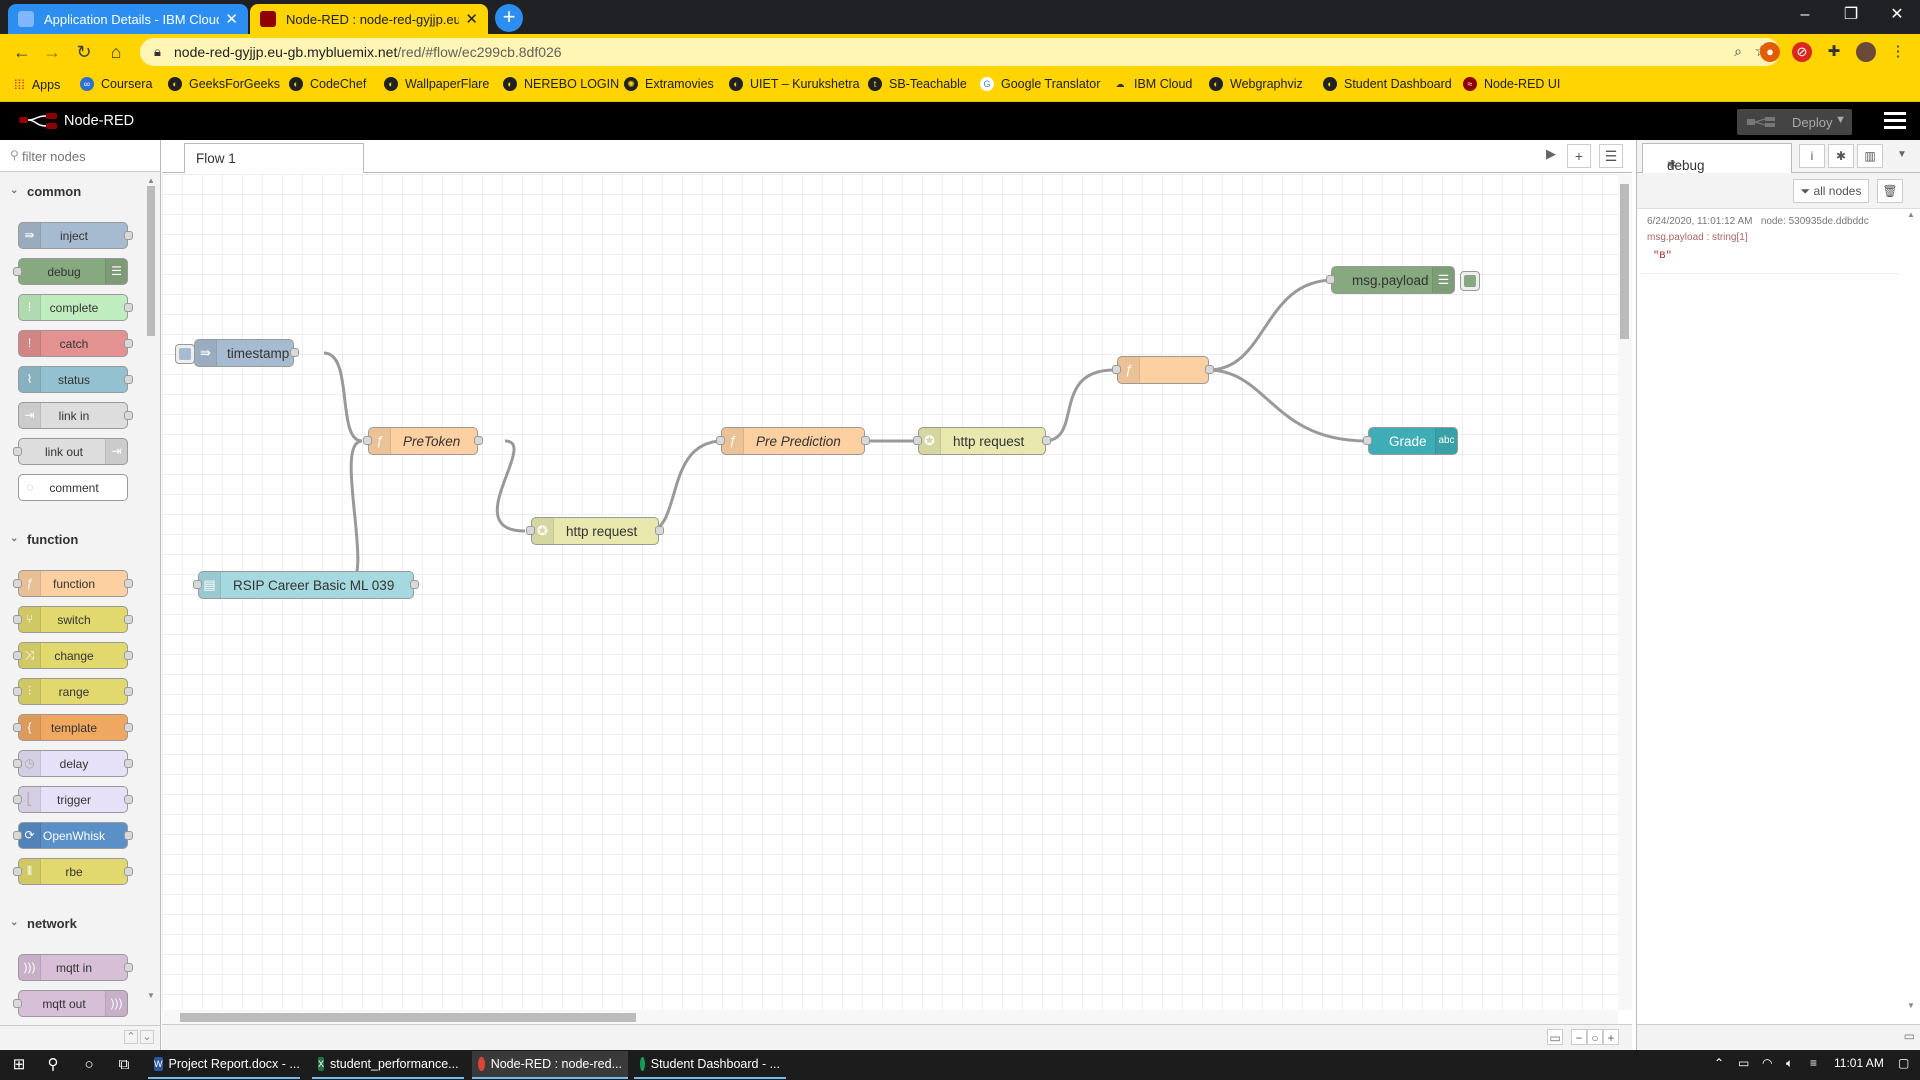 The height and width of the screenshot is (1080, 1920). Describe the element at coordinates (89, 1065) in the screenshot. I see `cortana-icon: ○` at that location.